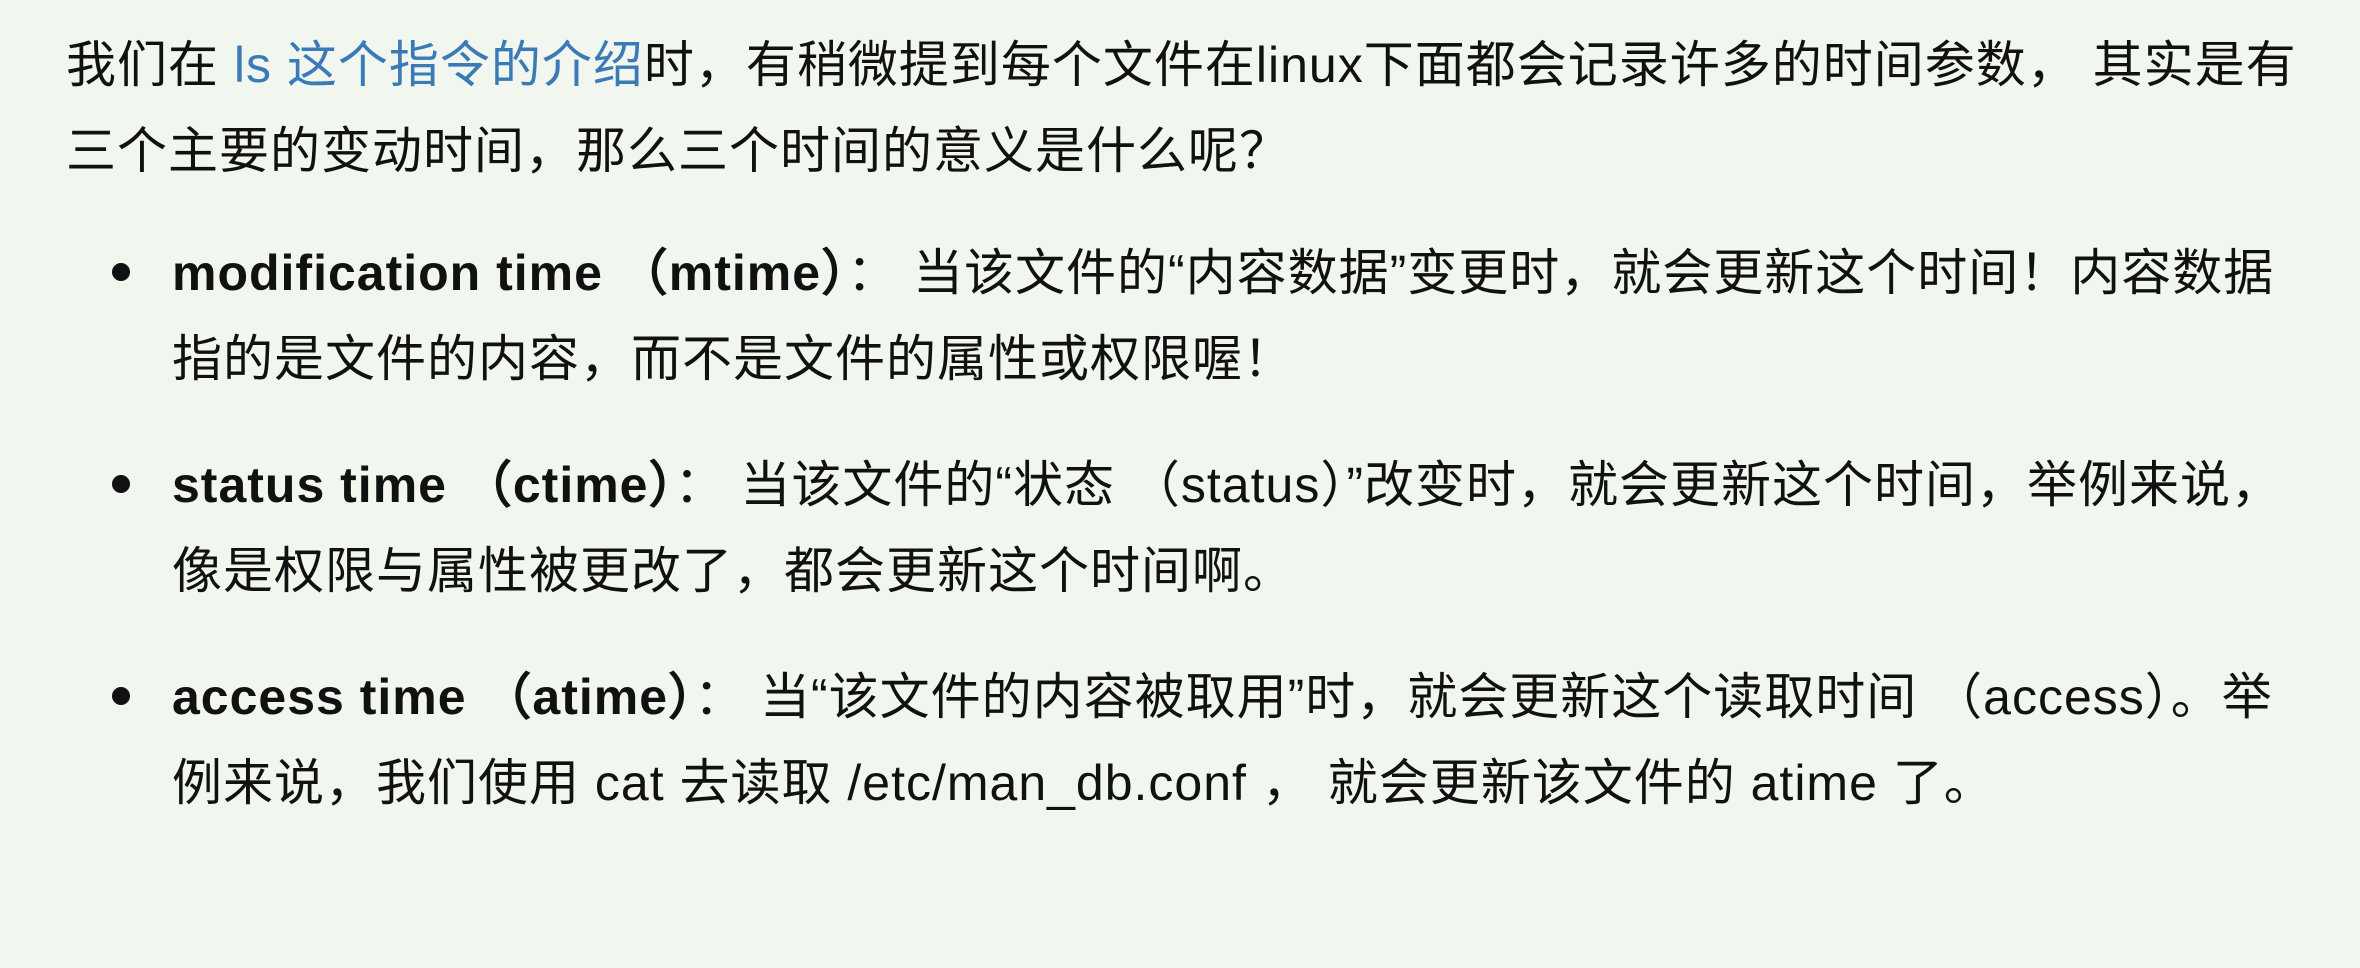  Describe the element at coordinates (423, 485) in the screenshot. I see `term-ctime: status time （ctime）` at that location.